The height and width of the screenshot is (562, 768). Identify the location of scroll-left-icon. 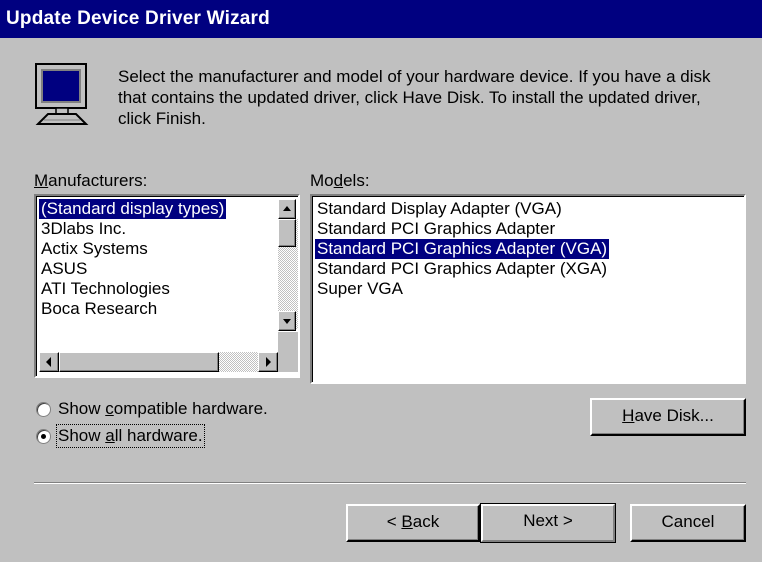
(48, 362).